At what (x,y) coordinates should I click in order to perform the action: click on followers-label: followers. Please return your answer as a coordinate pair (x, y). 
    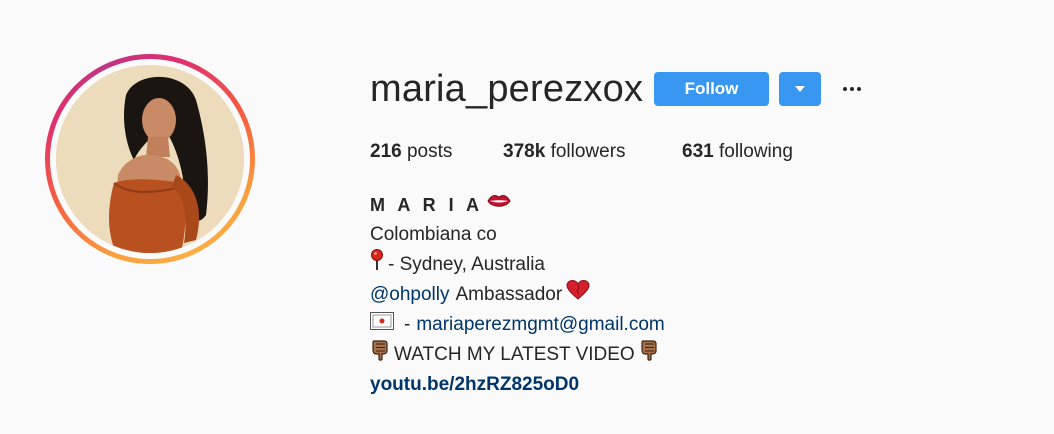
    Looking at the image, I should click on (588, 151).